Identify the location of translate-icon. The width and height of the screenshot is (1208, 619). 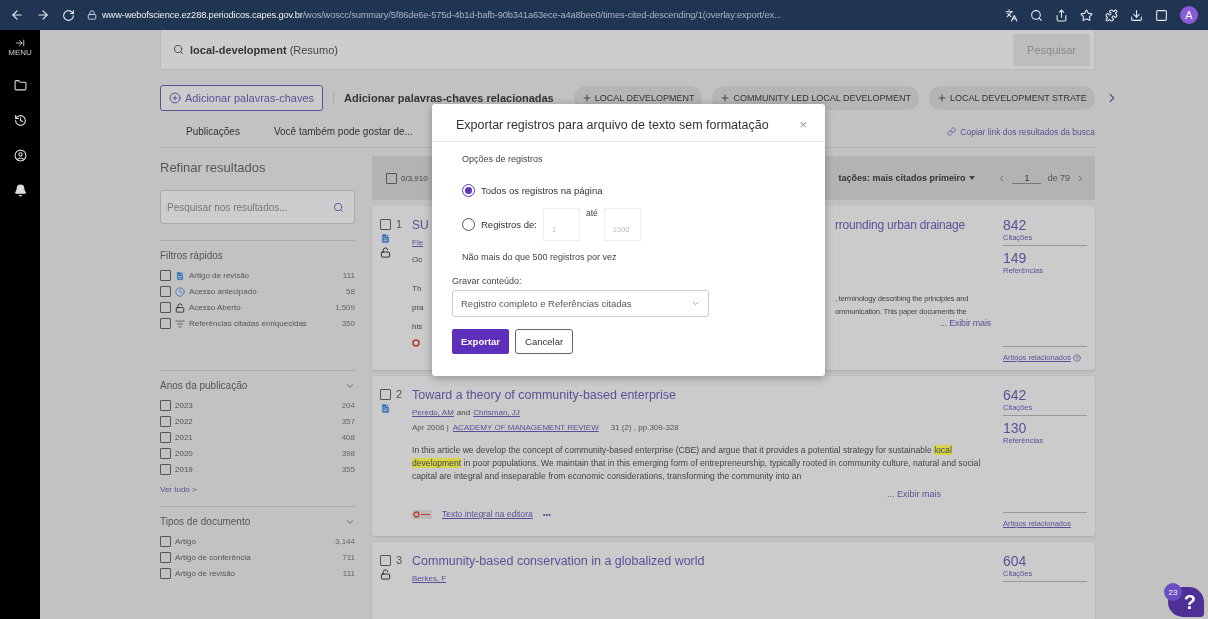
(1011, 15).